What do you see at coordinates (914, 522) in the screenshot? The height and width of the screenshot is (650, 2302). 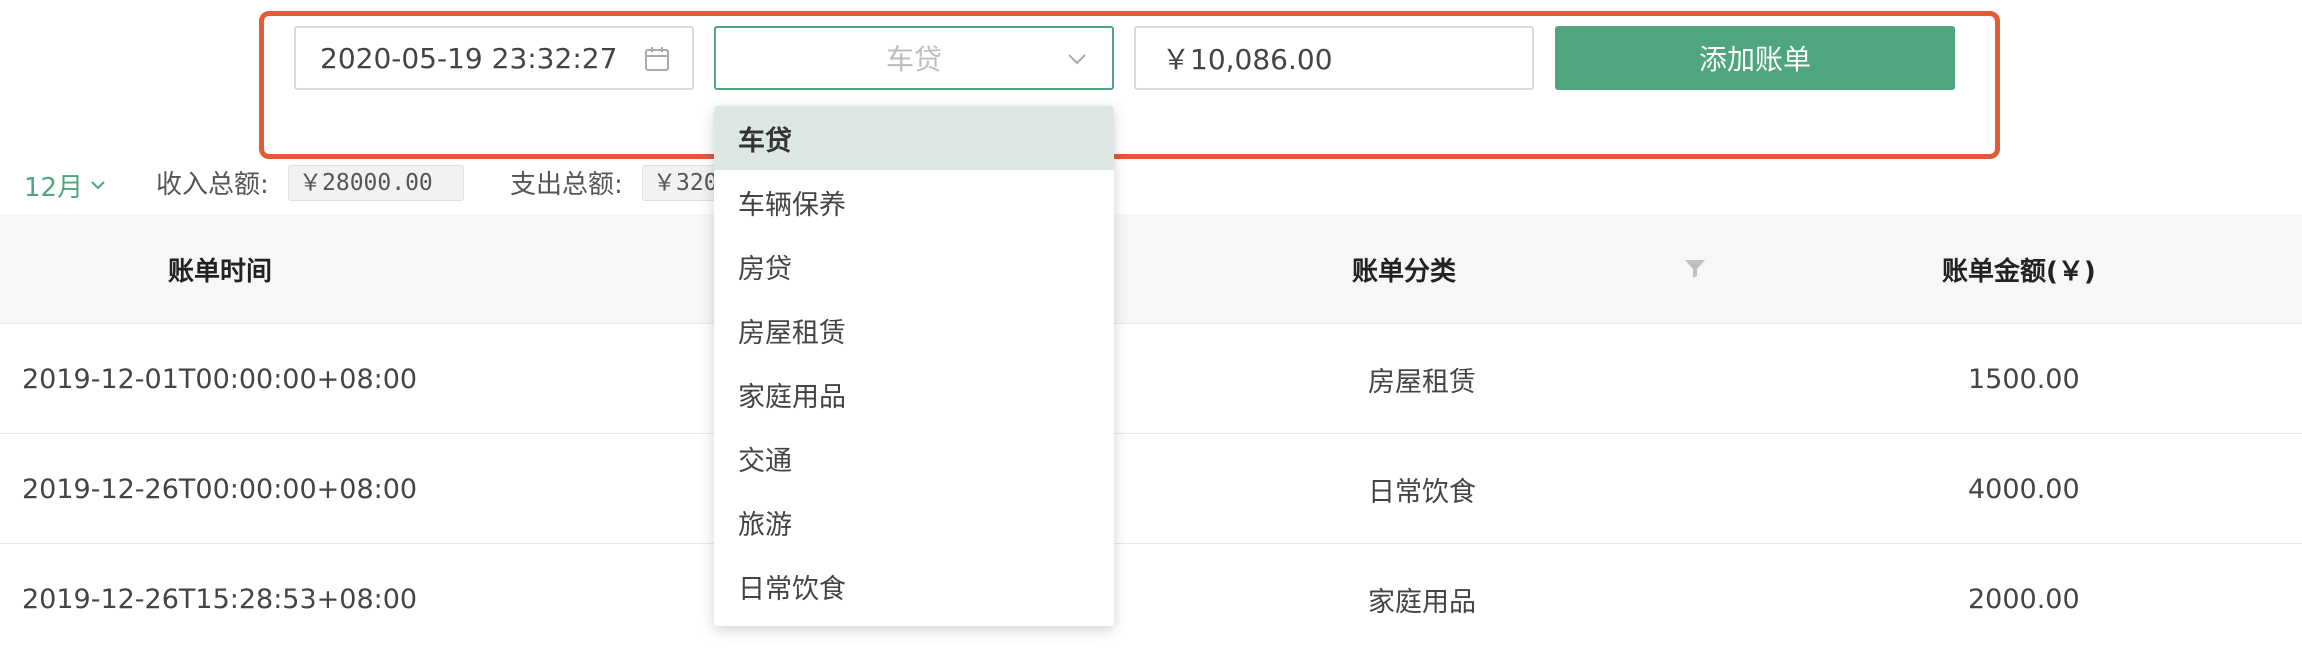 I see `dropdown-option: 旅游` at bounding box center [914, 522].